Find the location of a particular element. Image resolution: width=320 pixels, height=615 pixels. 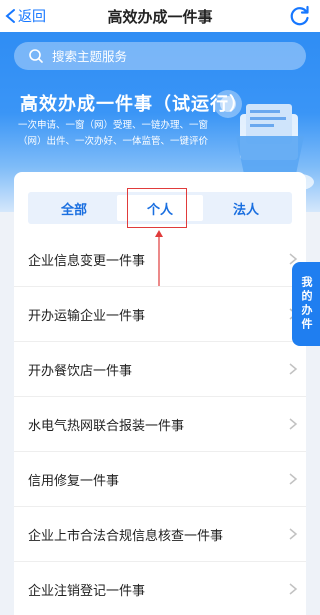

list-item: 水电气热网联合报装一件事 is located at coordinates (160, 424).